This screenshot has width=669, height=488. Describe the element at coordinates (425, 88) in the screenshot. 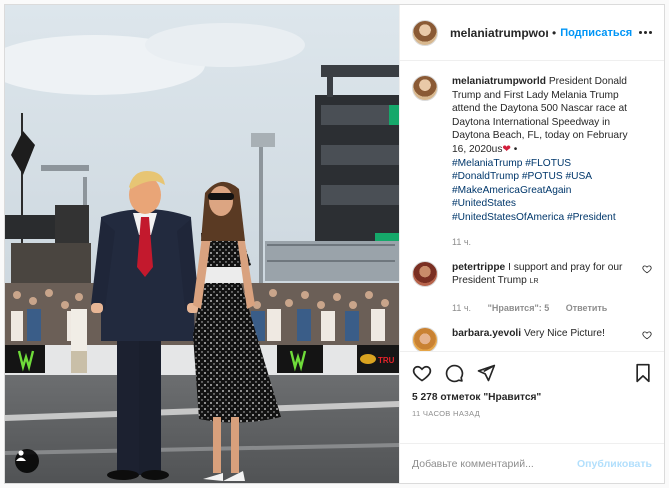

I see `caption-avatar` at that location.